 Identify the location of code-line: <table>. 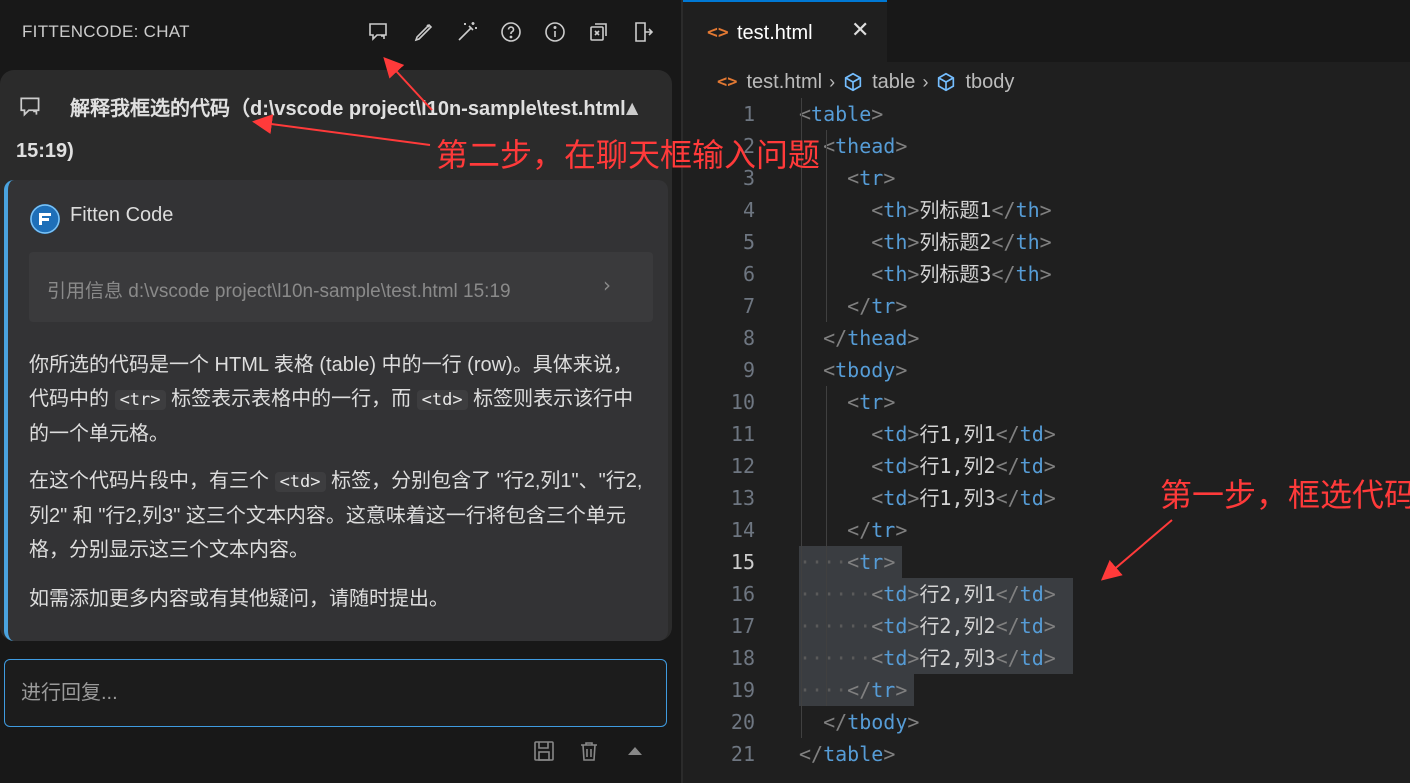
(841, 114).